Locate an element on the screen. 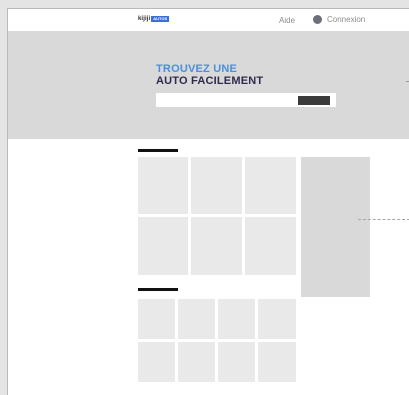 This screenshot has height=395, width=409. dashed-guide-line is located at coordinates (383, 219).